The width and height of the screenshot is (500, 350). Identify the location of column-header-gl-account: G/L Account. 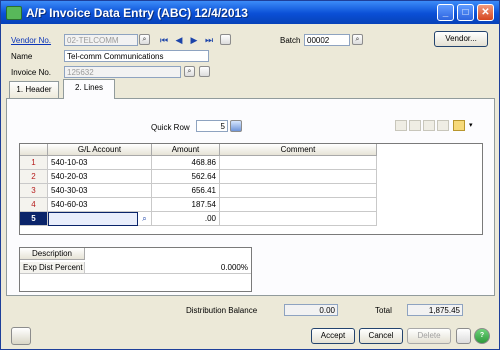
(100, 150).